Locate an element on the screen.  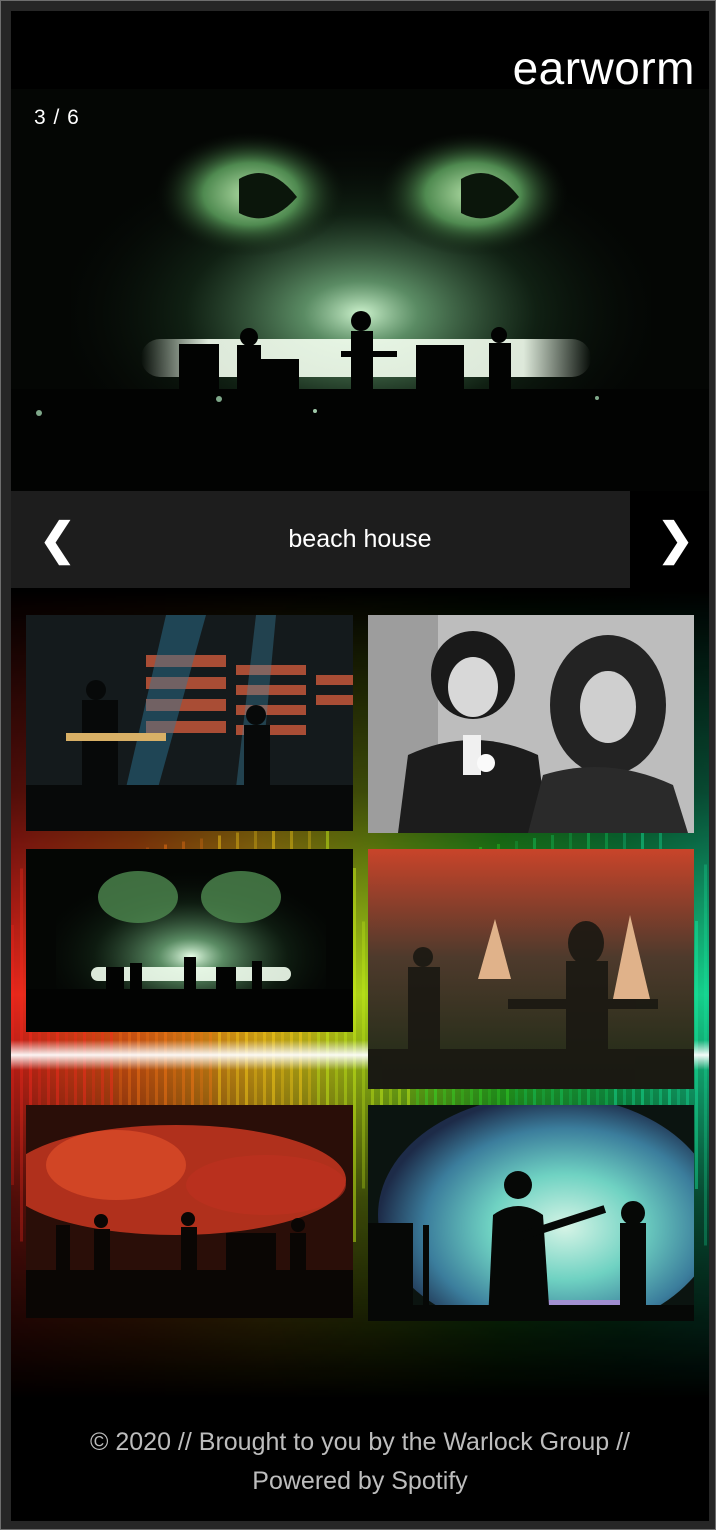
footer-powered-by: Powered by Spotify is located at coordinates (360, 1481).